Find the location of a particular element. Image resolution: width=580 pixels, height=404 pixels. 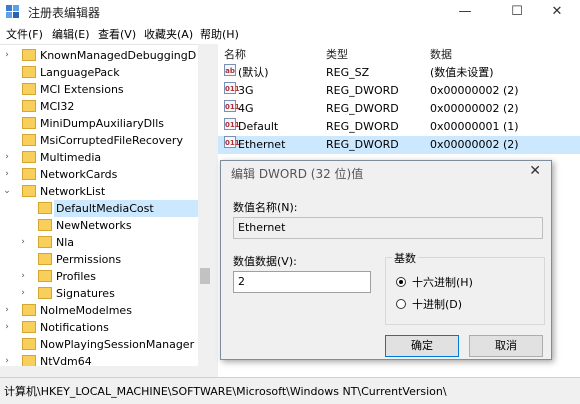

base-groupbox: 基数 十六进制(H) 十进制(D) is located at coordinates (465, 287).